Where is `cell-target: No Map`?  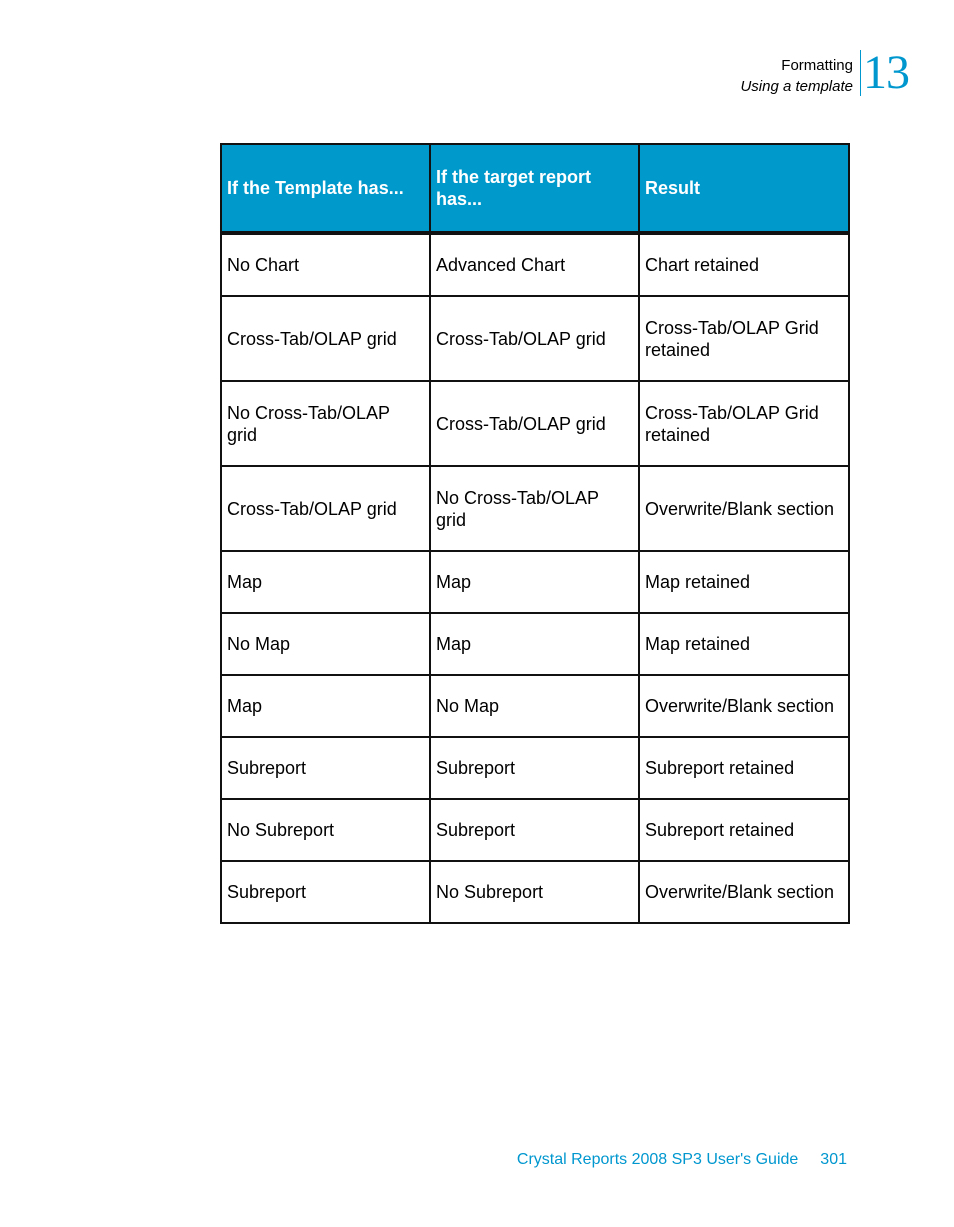 cell-target: No Map is located at coordinates (534, 706).